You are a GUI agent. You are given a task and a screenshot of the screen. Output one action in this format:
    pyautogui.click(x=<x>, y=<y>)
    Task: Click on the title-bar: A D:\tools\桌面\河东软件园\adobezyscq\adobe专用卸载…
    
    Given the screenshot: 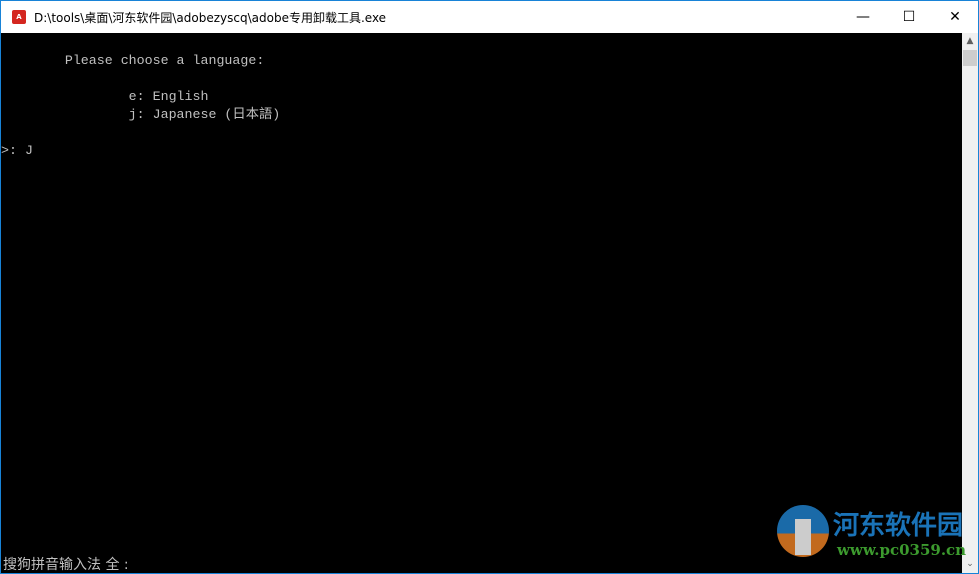 What is the action you would take?
    pyautogui.click(x=489, y=17)
    